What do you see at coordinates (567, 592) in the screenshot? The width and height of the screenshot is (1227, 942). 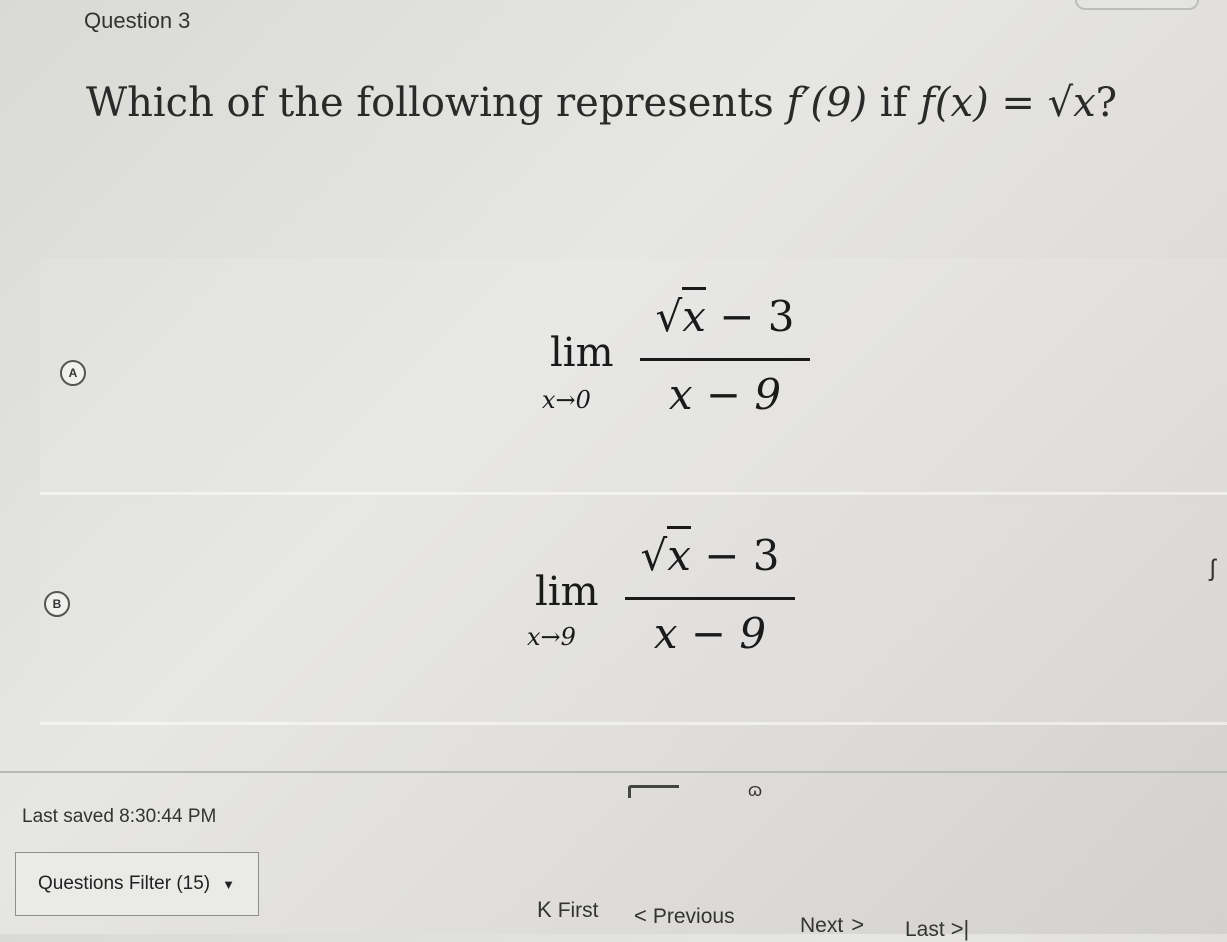 I see `lim-word-b: lim` at bounding box center [567, 592].